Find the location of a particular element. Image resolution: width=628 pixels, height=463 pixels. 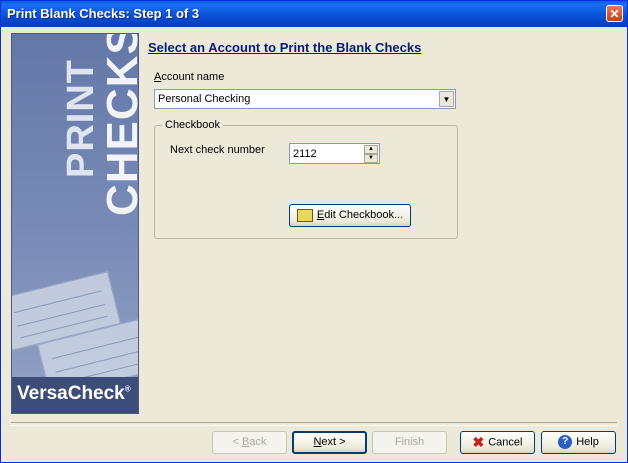

close-button: ✕ is located at coordinates (614, 13).